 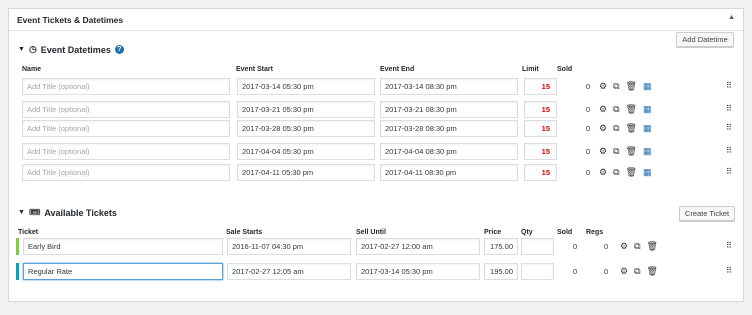 I want to click on col-sale-starts: Sale Starts, so click(x=244, y=232).